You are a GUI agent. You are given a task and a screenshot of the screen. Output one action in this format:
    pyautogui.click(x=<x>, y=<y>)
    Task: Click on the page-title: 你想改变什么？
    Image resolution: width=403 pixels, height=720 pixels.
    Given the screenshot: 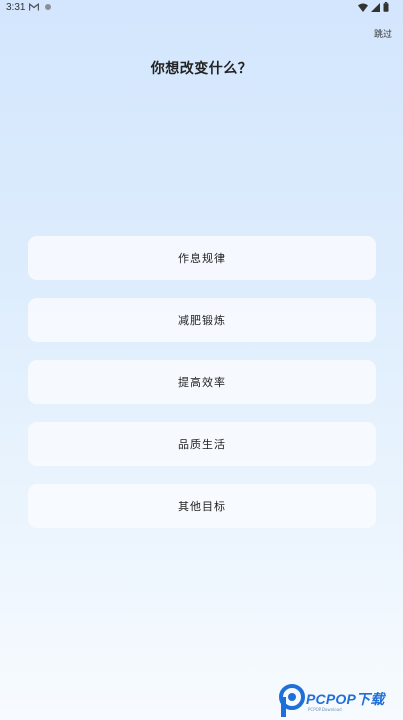 What is the action you would take?
    pyautogui.click(x=201, y=69)
    